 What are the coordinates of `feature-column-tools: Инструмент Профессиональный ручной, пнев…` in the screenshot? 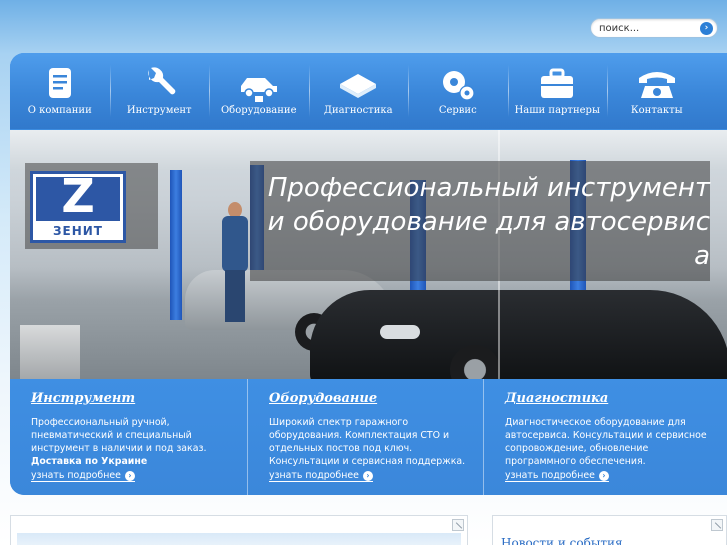 It's located at (128, 437).